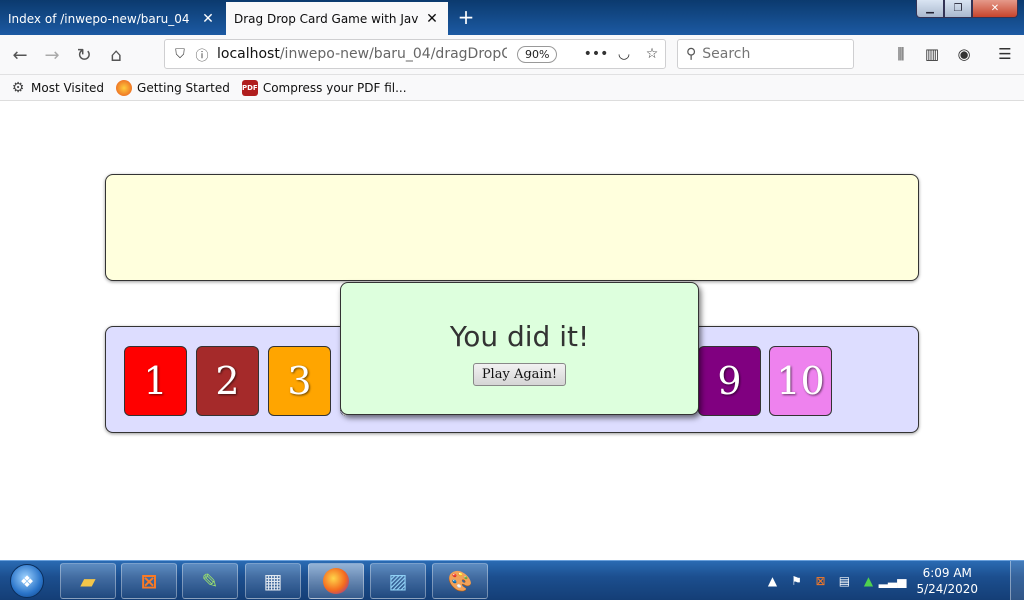 The width and height of the screenshot is (1024, 601). I want to click on back-arrow-icon: ←, so click(20, 55).